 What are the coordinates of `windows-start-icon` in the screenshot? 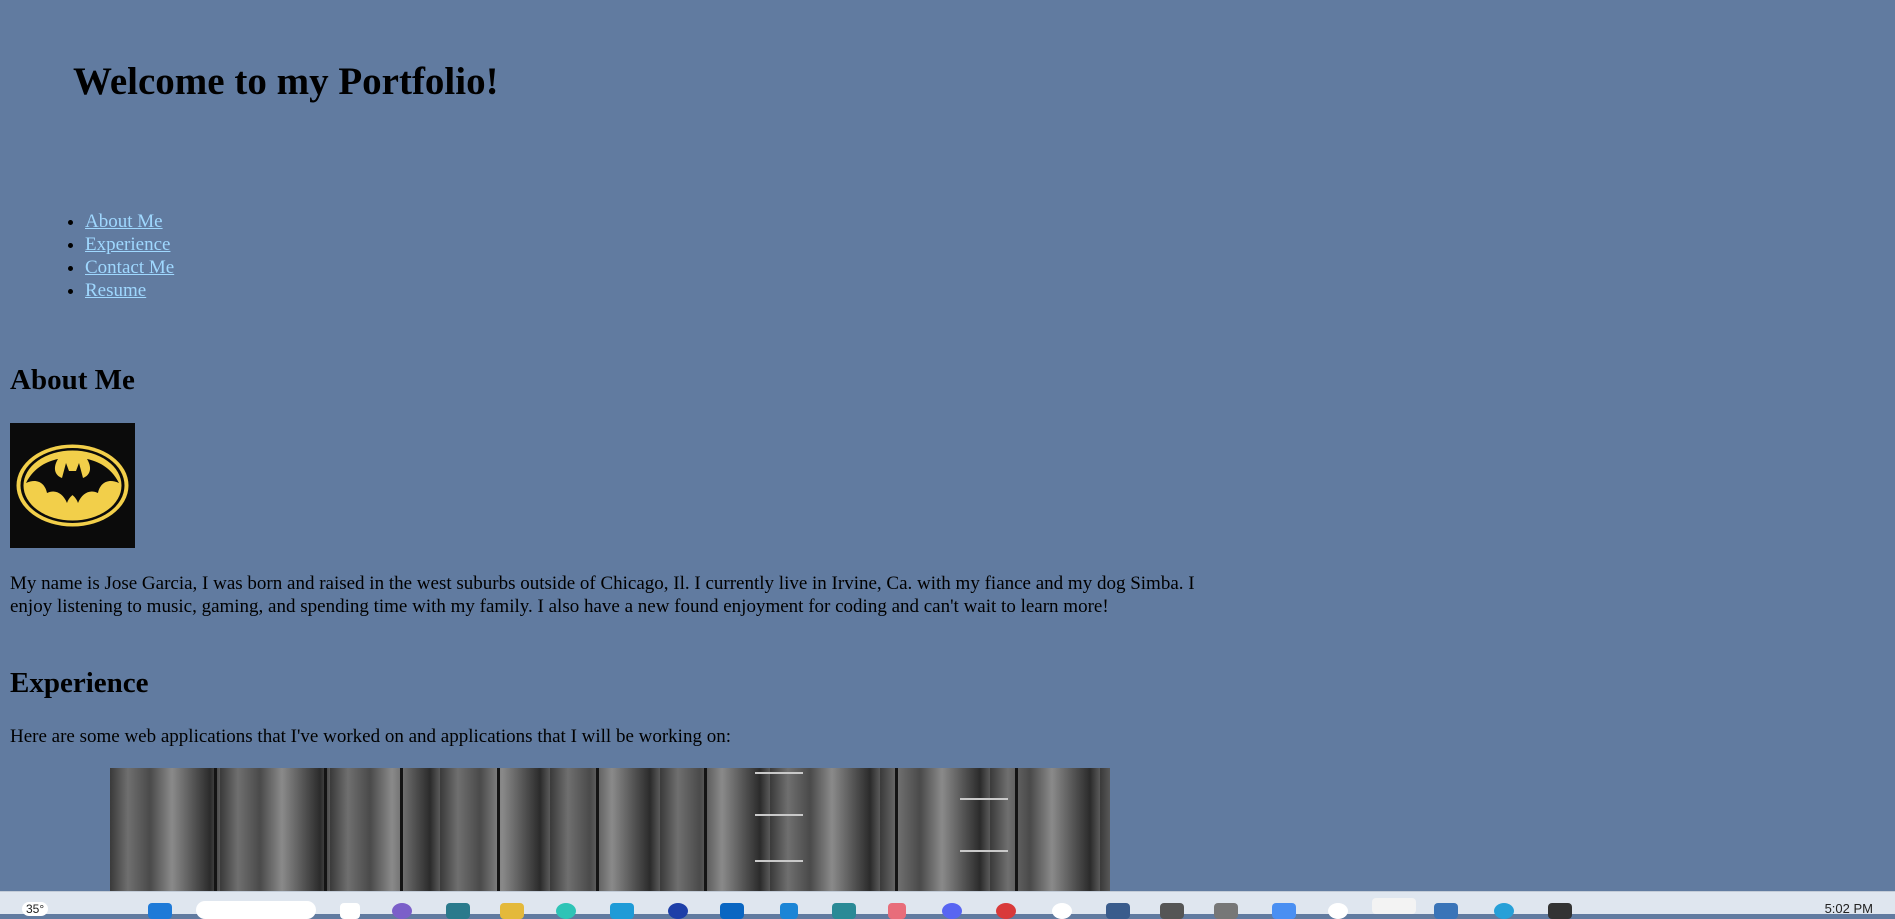 It's located at (160, 911).